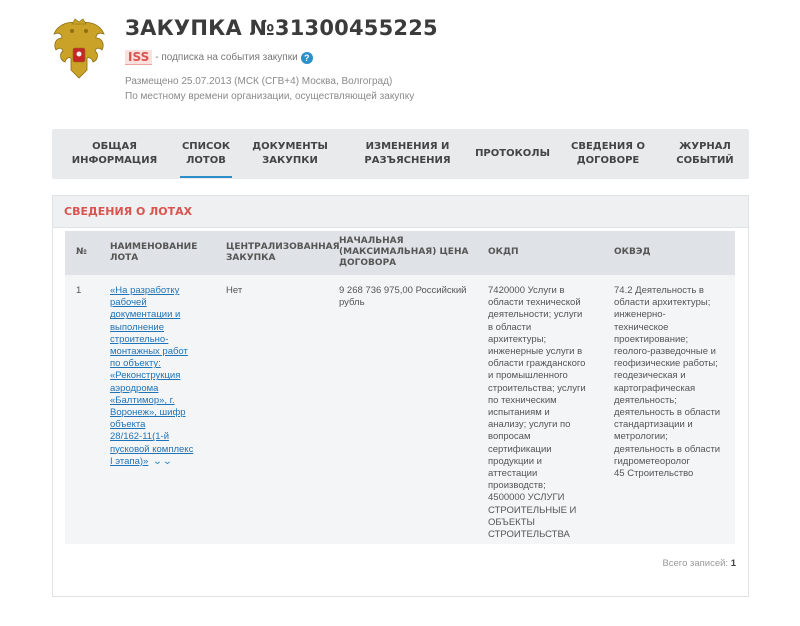 This screenshot has width=800, height=626. I want to click on row-num: 1, so click(79, 290).